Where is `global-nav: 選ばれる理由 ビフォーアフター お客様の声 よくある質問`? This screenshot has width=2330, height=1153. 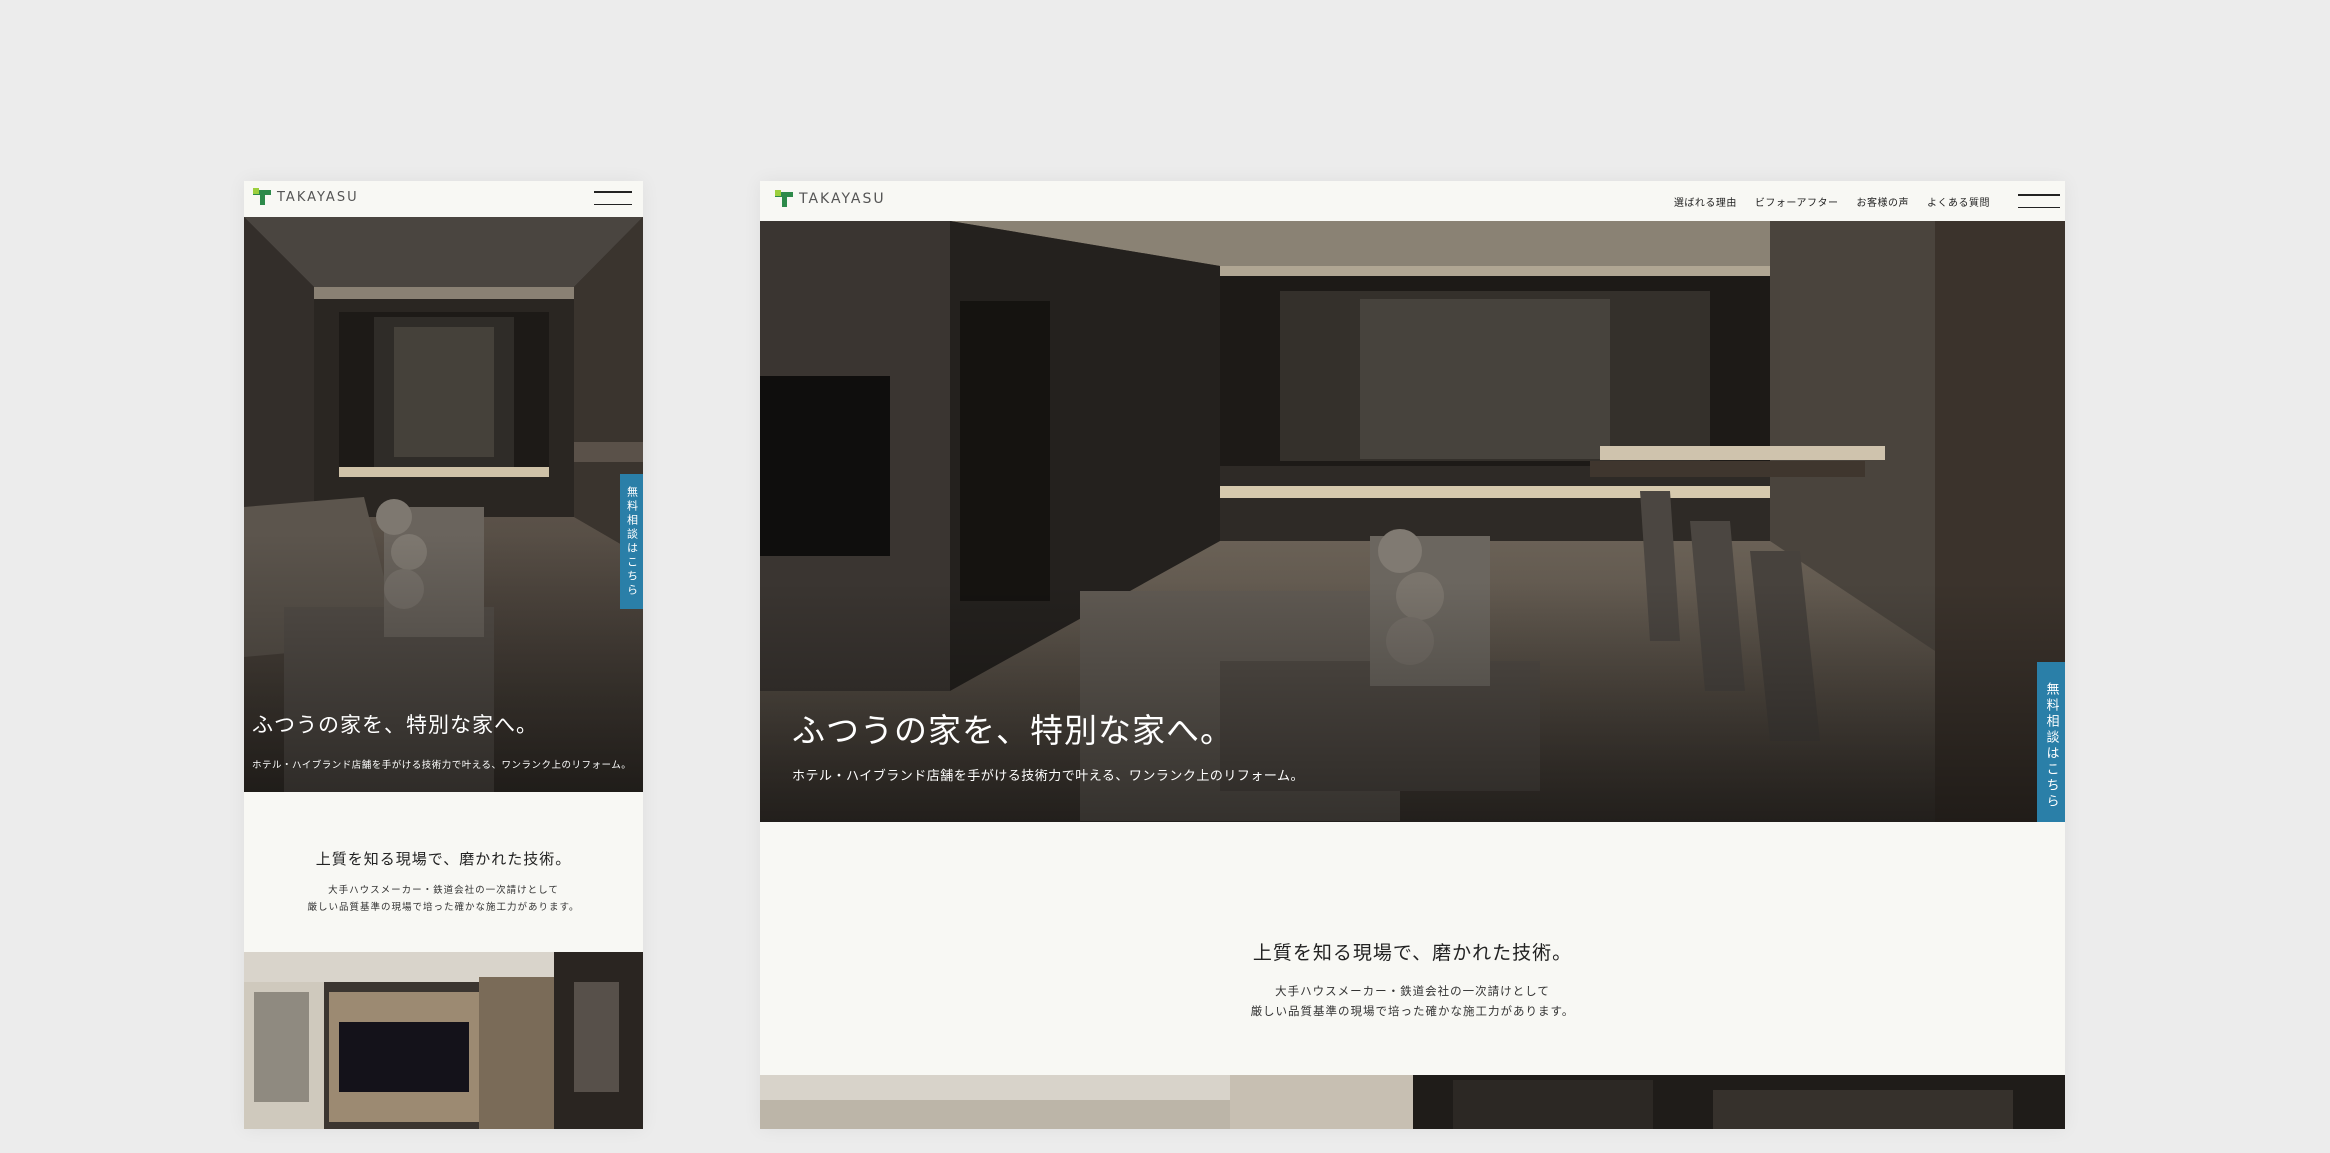 global-nav: 選ばれる理由 ビフォーアフター お客様の声 よくある質問 is located at coordinates (1832, 201).